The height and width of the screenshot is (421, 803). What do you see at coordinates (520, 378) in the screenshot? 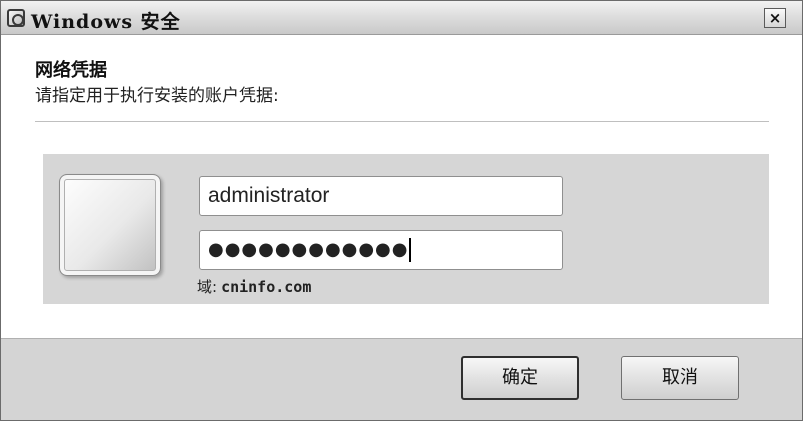
I see `ok-button: 确定` at bounding box center [520, 378].